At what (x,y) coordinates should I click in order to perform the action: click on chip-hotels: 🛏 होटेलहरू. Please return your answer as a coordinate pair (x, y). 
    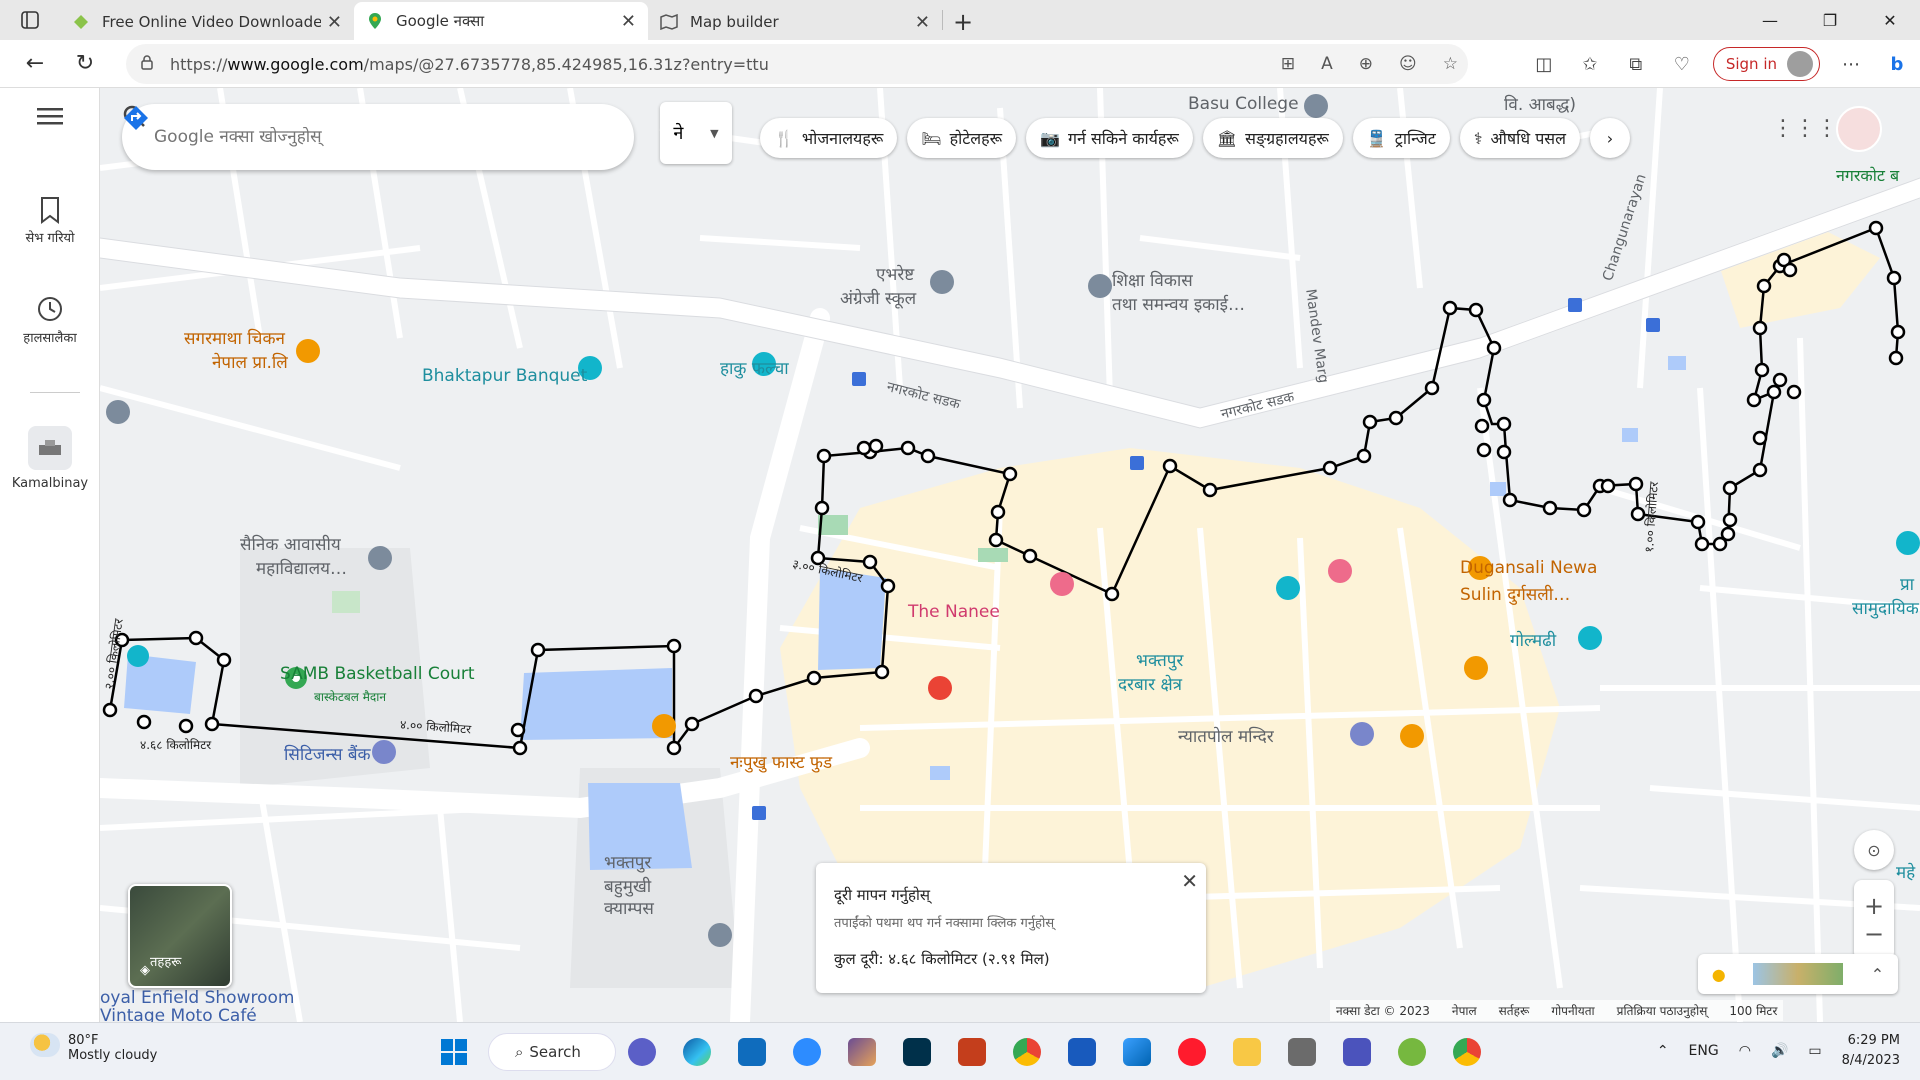
    Looking at the image, I should click on (962, 138).